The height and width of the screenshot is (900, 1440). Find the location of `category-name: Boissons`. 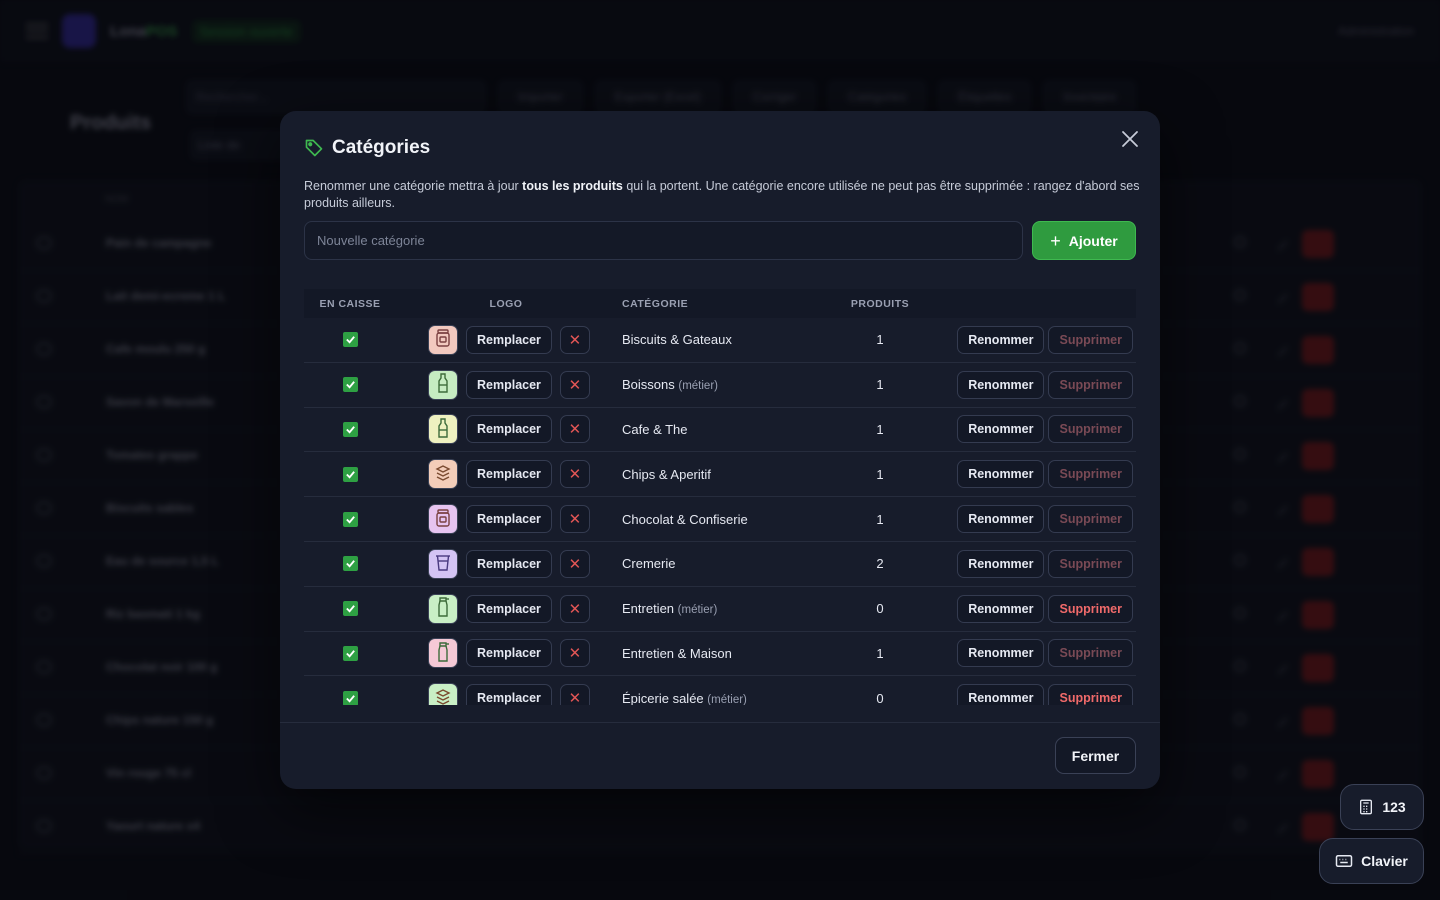

category-name: Boissons is located at coordinates (648, 385).